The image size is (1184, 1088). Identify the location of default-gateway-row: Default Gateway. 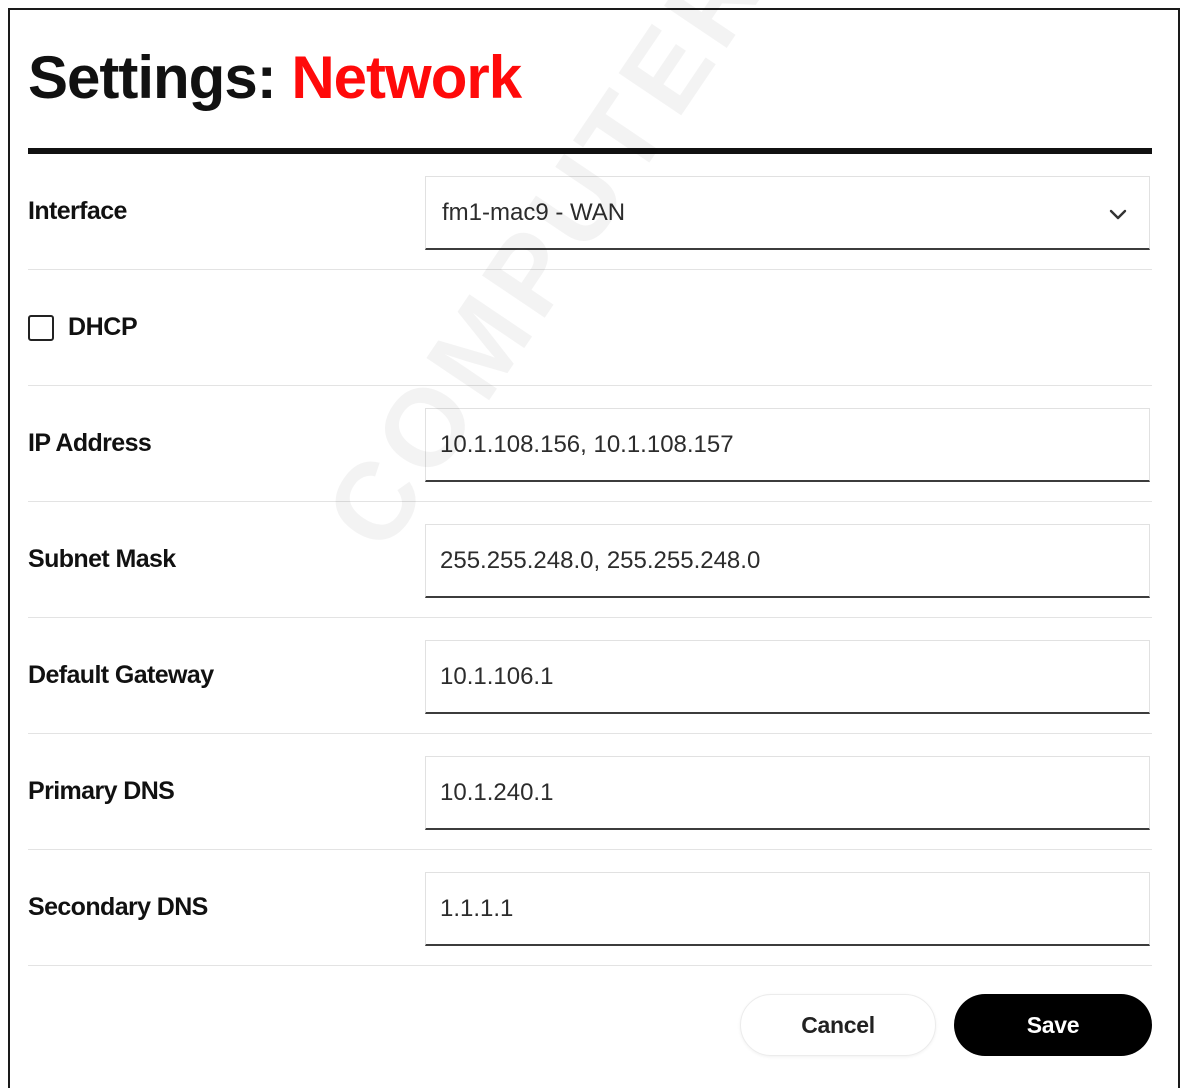
(590, 676).